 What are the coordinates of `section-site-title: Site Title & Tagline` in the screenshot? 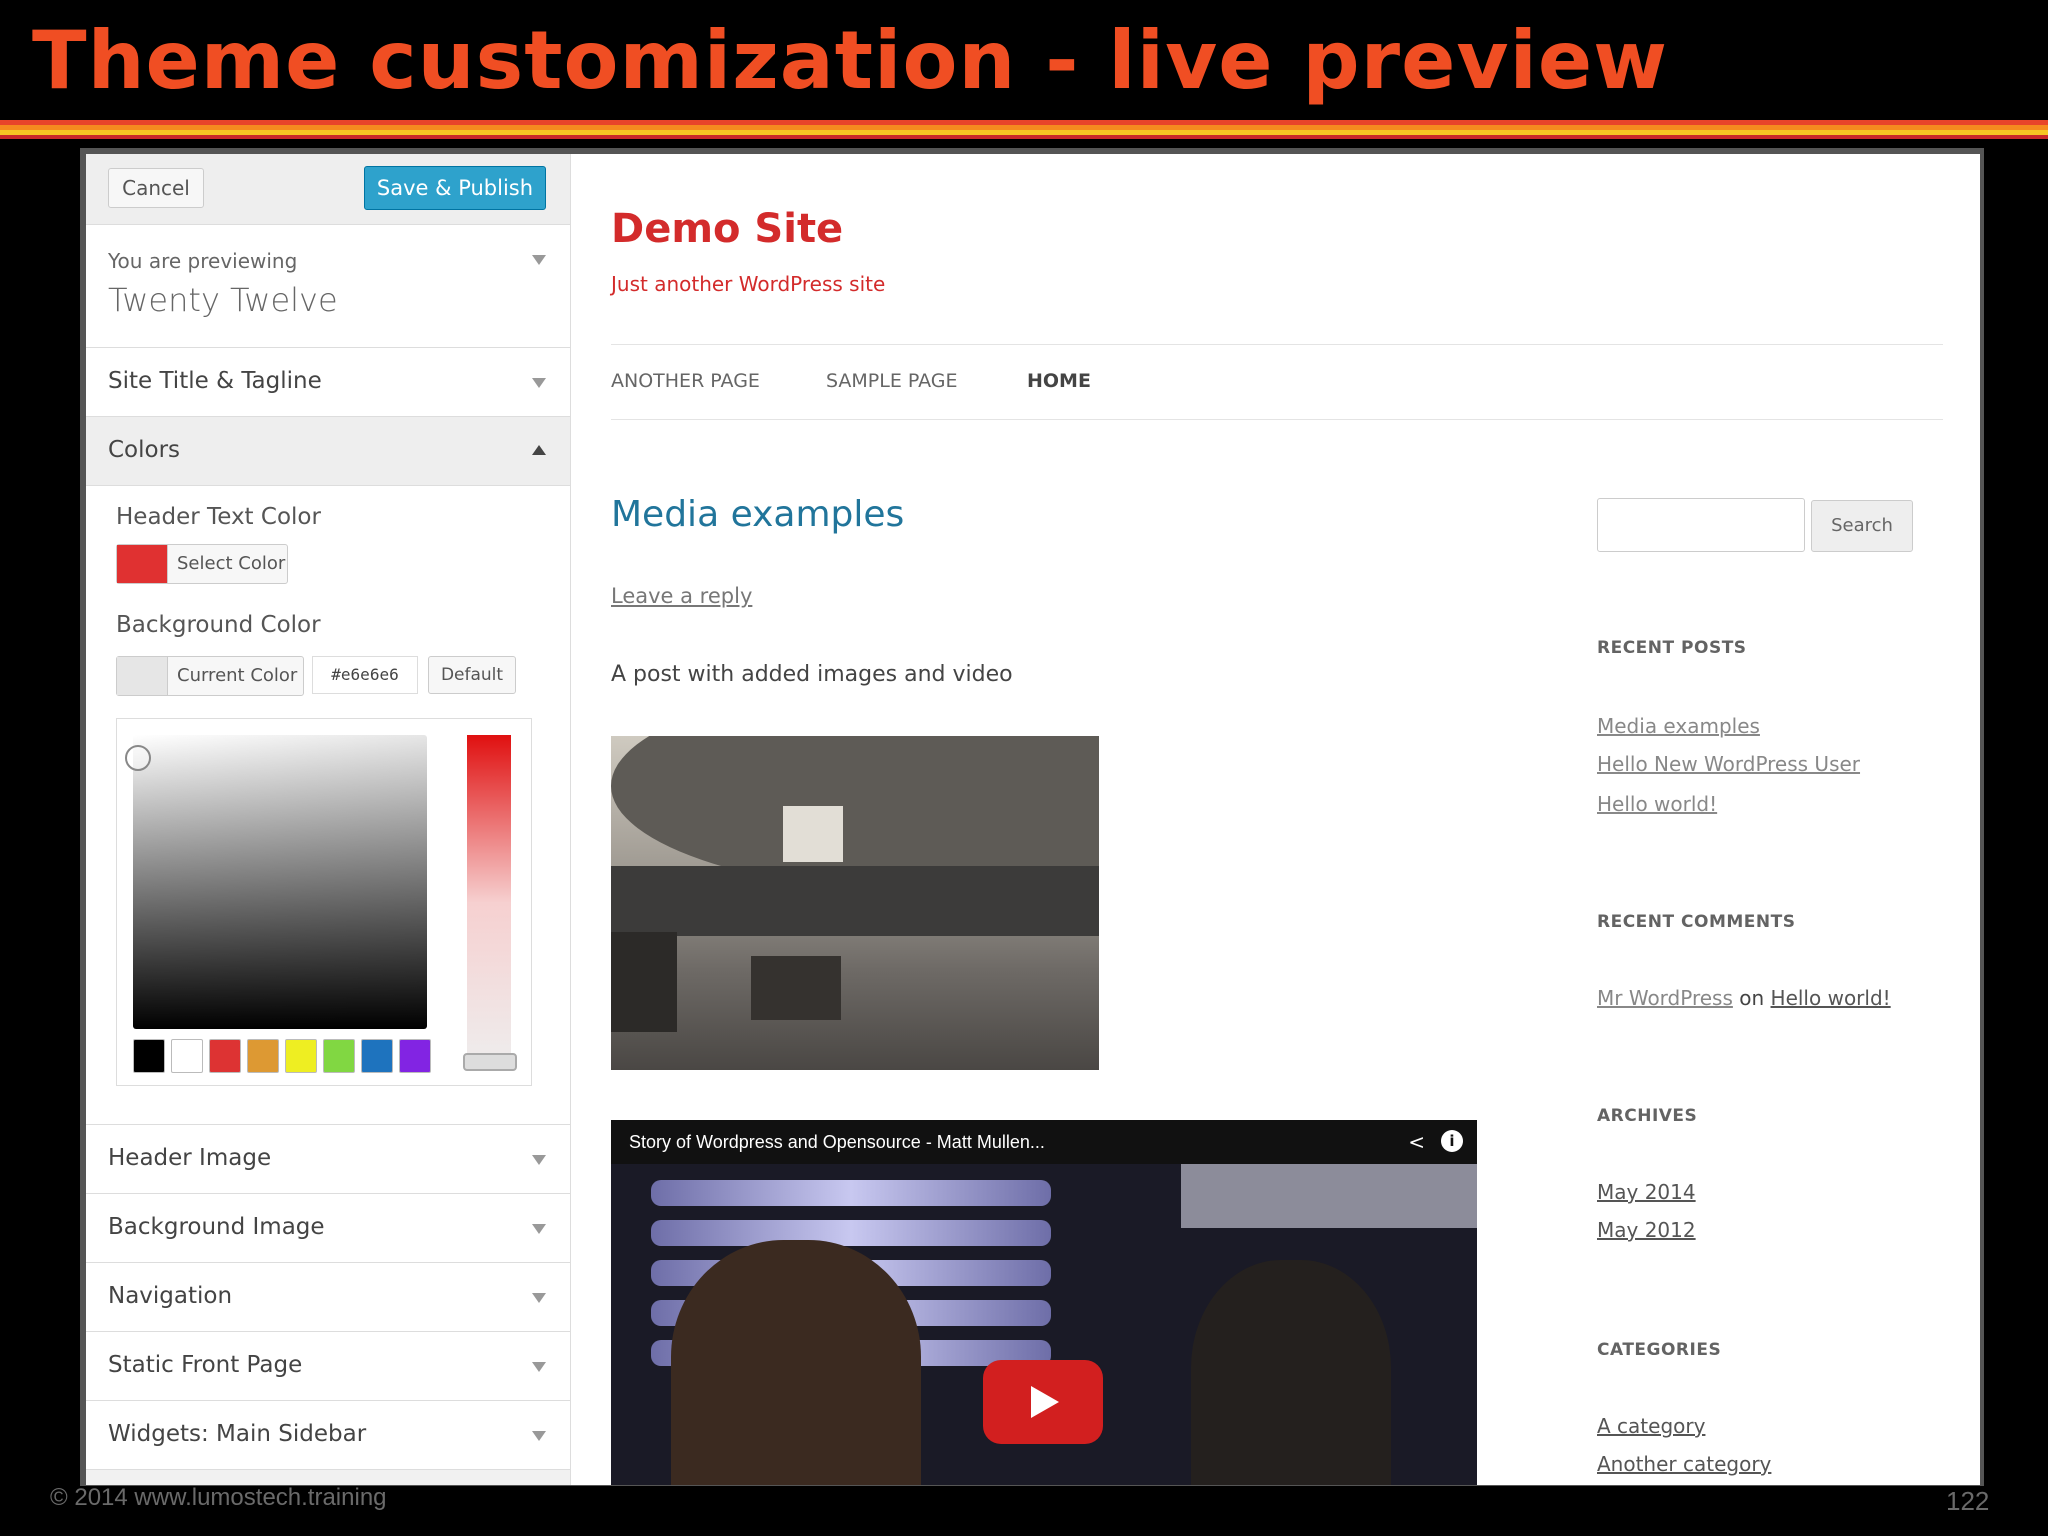 It's located at (328, 382).